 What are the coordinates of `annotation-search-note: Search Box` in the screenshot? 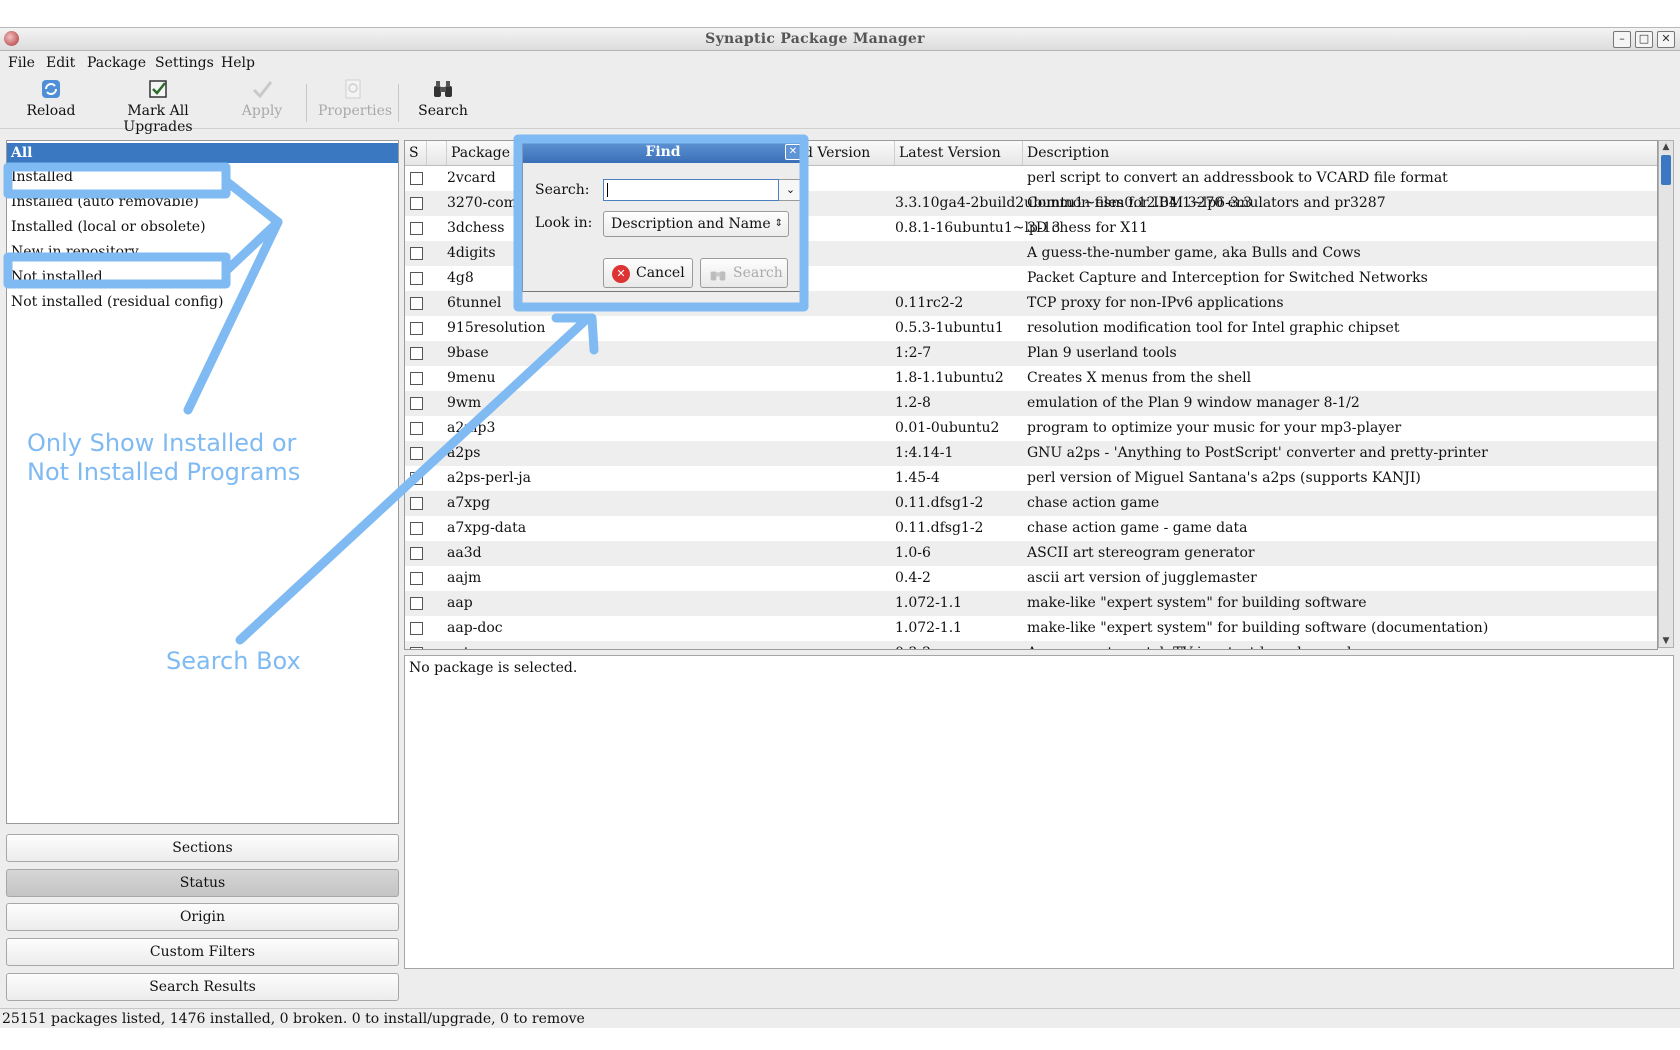 It's located at (233, 661).